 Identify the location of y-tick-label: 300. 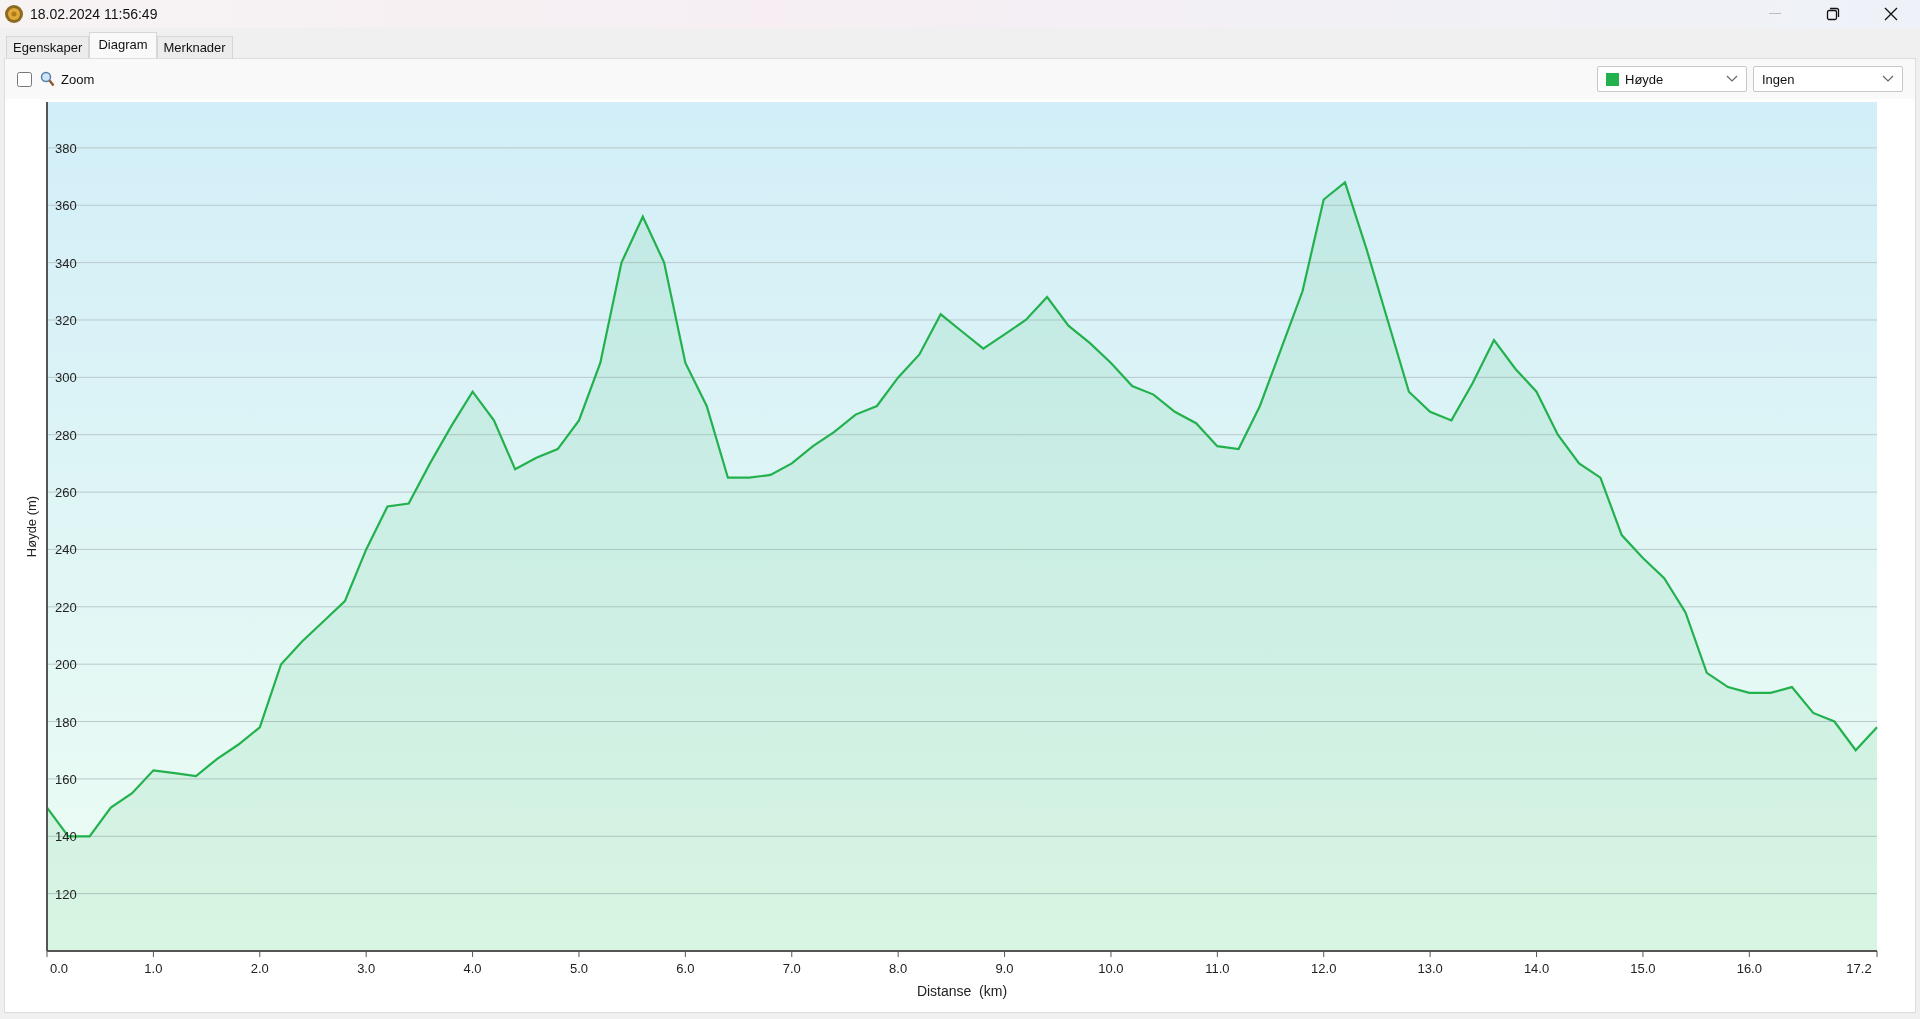
(66, 378).